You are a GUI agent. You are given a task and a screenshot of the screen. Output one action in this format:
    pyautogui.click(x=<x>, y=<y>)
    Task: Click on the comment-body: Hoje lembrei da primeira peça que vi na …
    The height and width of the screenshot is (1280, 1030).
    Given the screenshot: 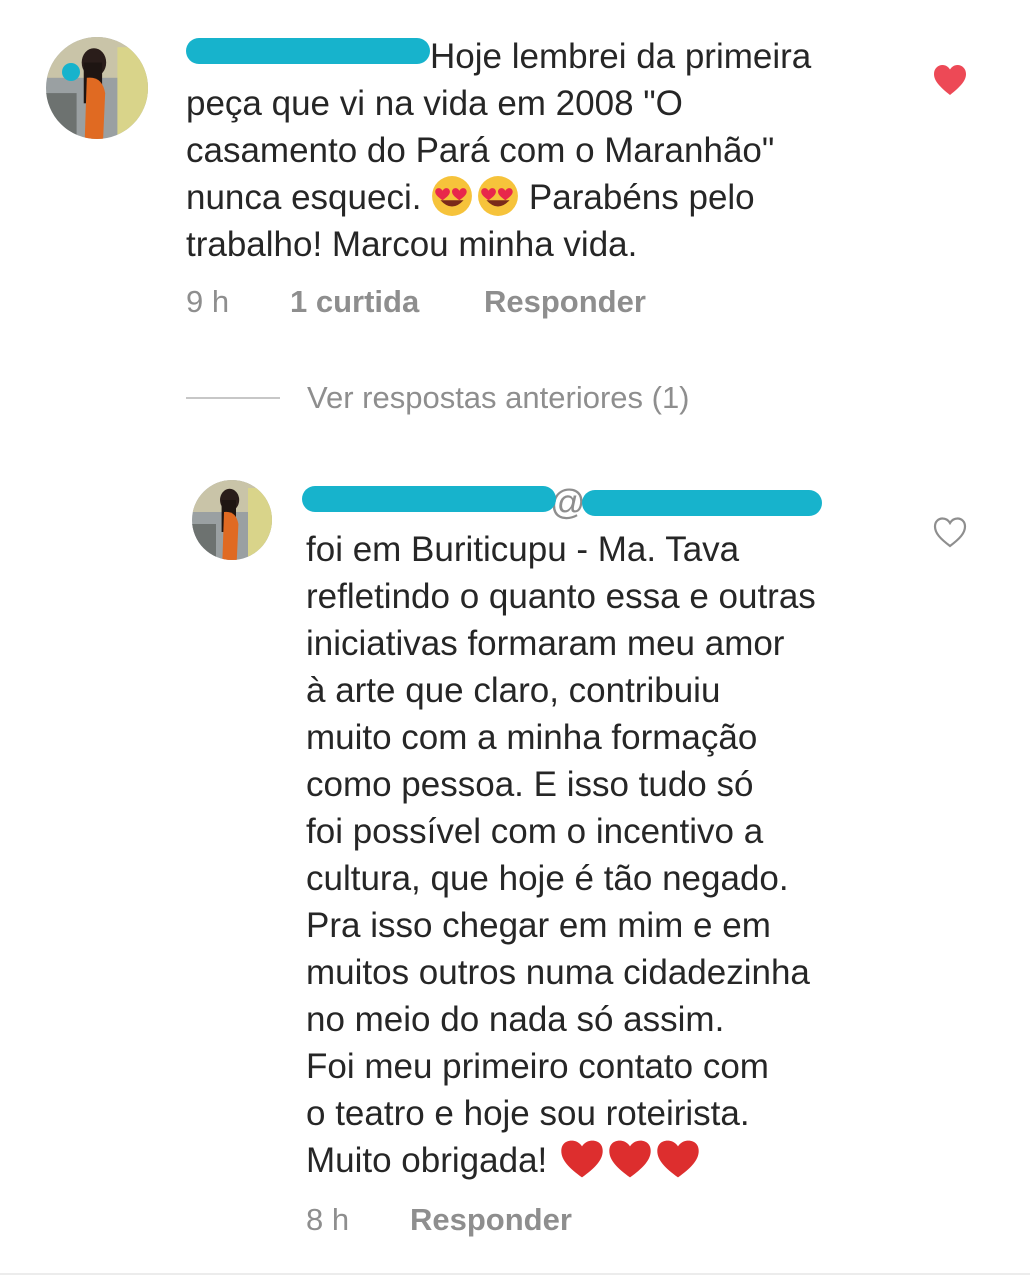 What is the action you would take?
    pyautogui.click(x=546, y=150)
    